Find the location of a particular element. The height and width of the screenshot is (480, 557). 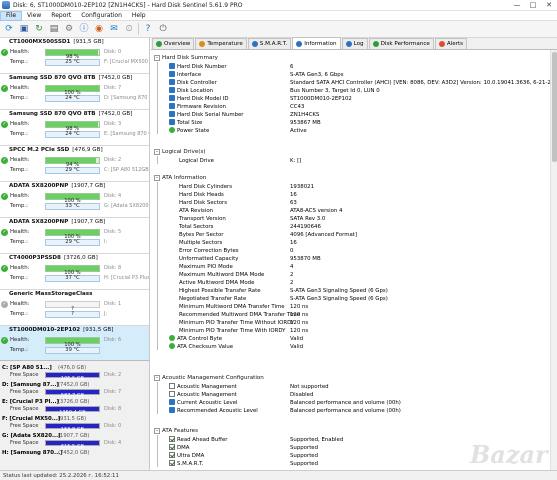

info-key-text: Minimum Multiword DMA Transfer Time is located at coordinates (232, 307).